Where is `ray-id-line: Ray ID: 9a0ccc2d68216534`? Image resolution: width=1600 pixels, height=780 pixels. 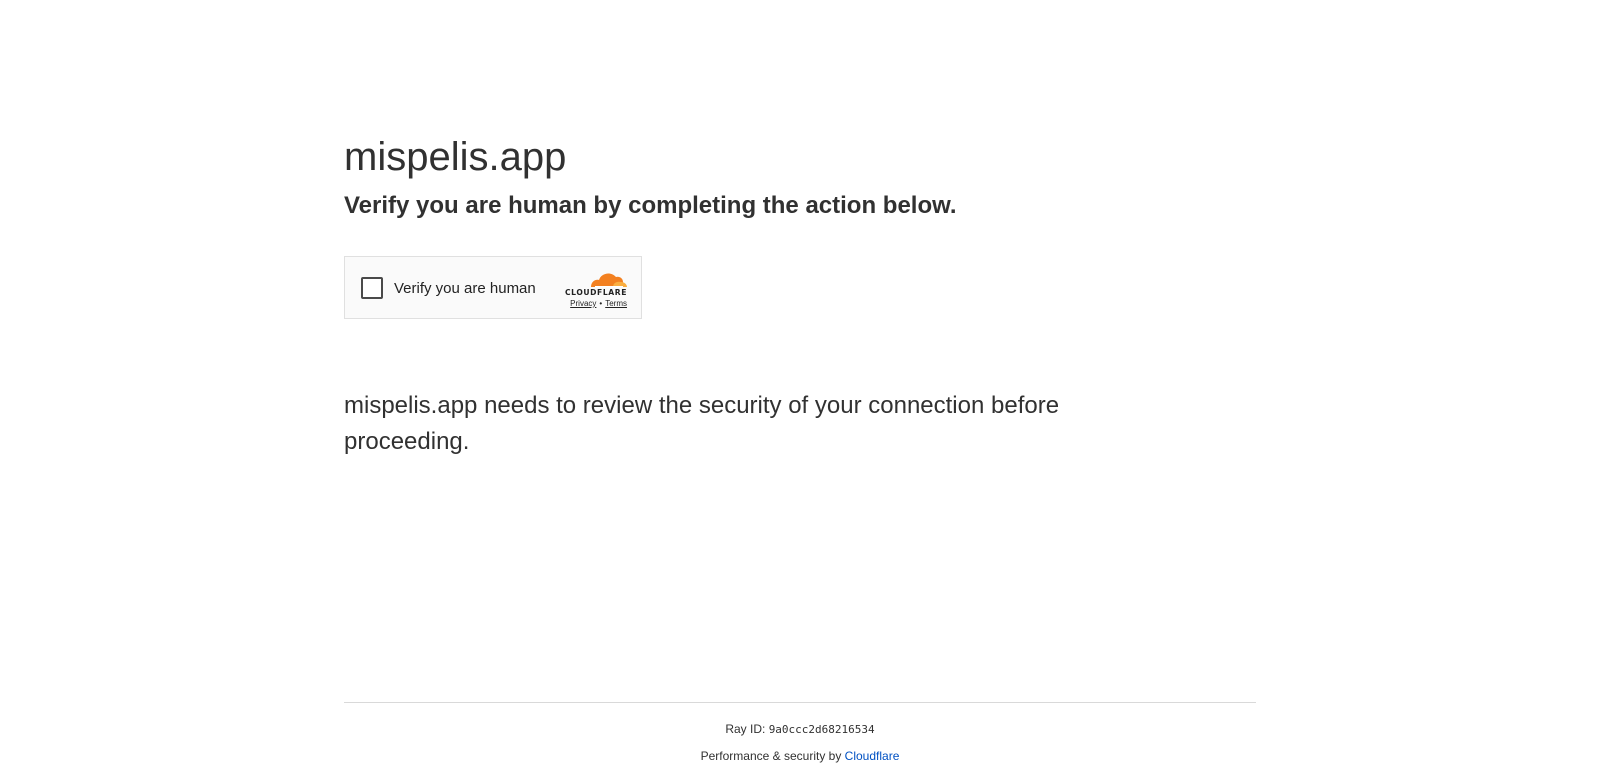 ray-id-line: Ray ID: 9a0ccc2d68216534 is located at coordinates (800, 729).